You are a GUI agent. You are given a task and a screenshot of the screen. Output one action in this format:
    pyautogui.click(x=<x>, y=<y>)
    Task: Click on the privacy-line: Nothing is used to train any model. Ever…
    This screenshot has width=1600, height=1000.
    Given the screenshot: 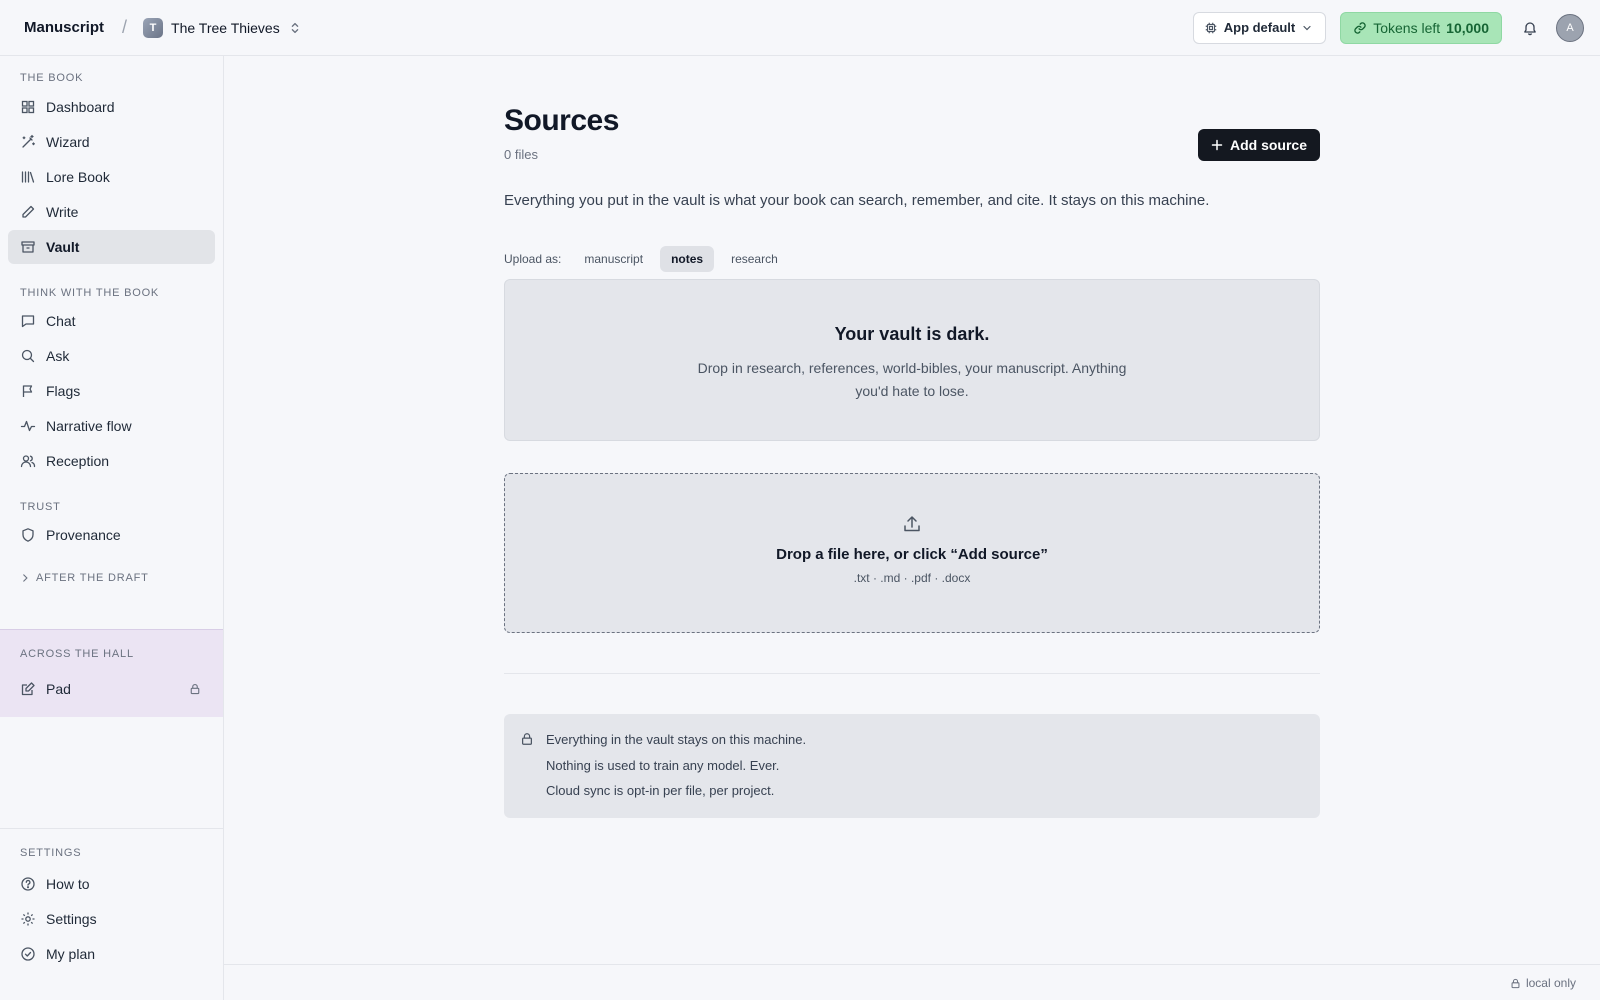 What is the action you would take?
    pyautogui.click(x=663, y=765)
    